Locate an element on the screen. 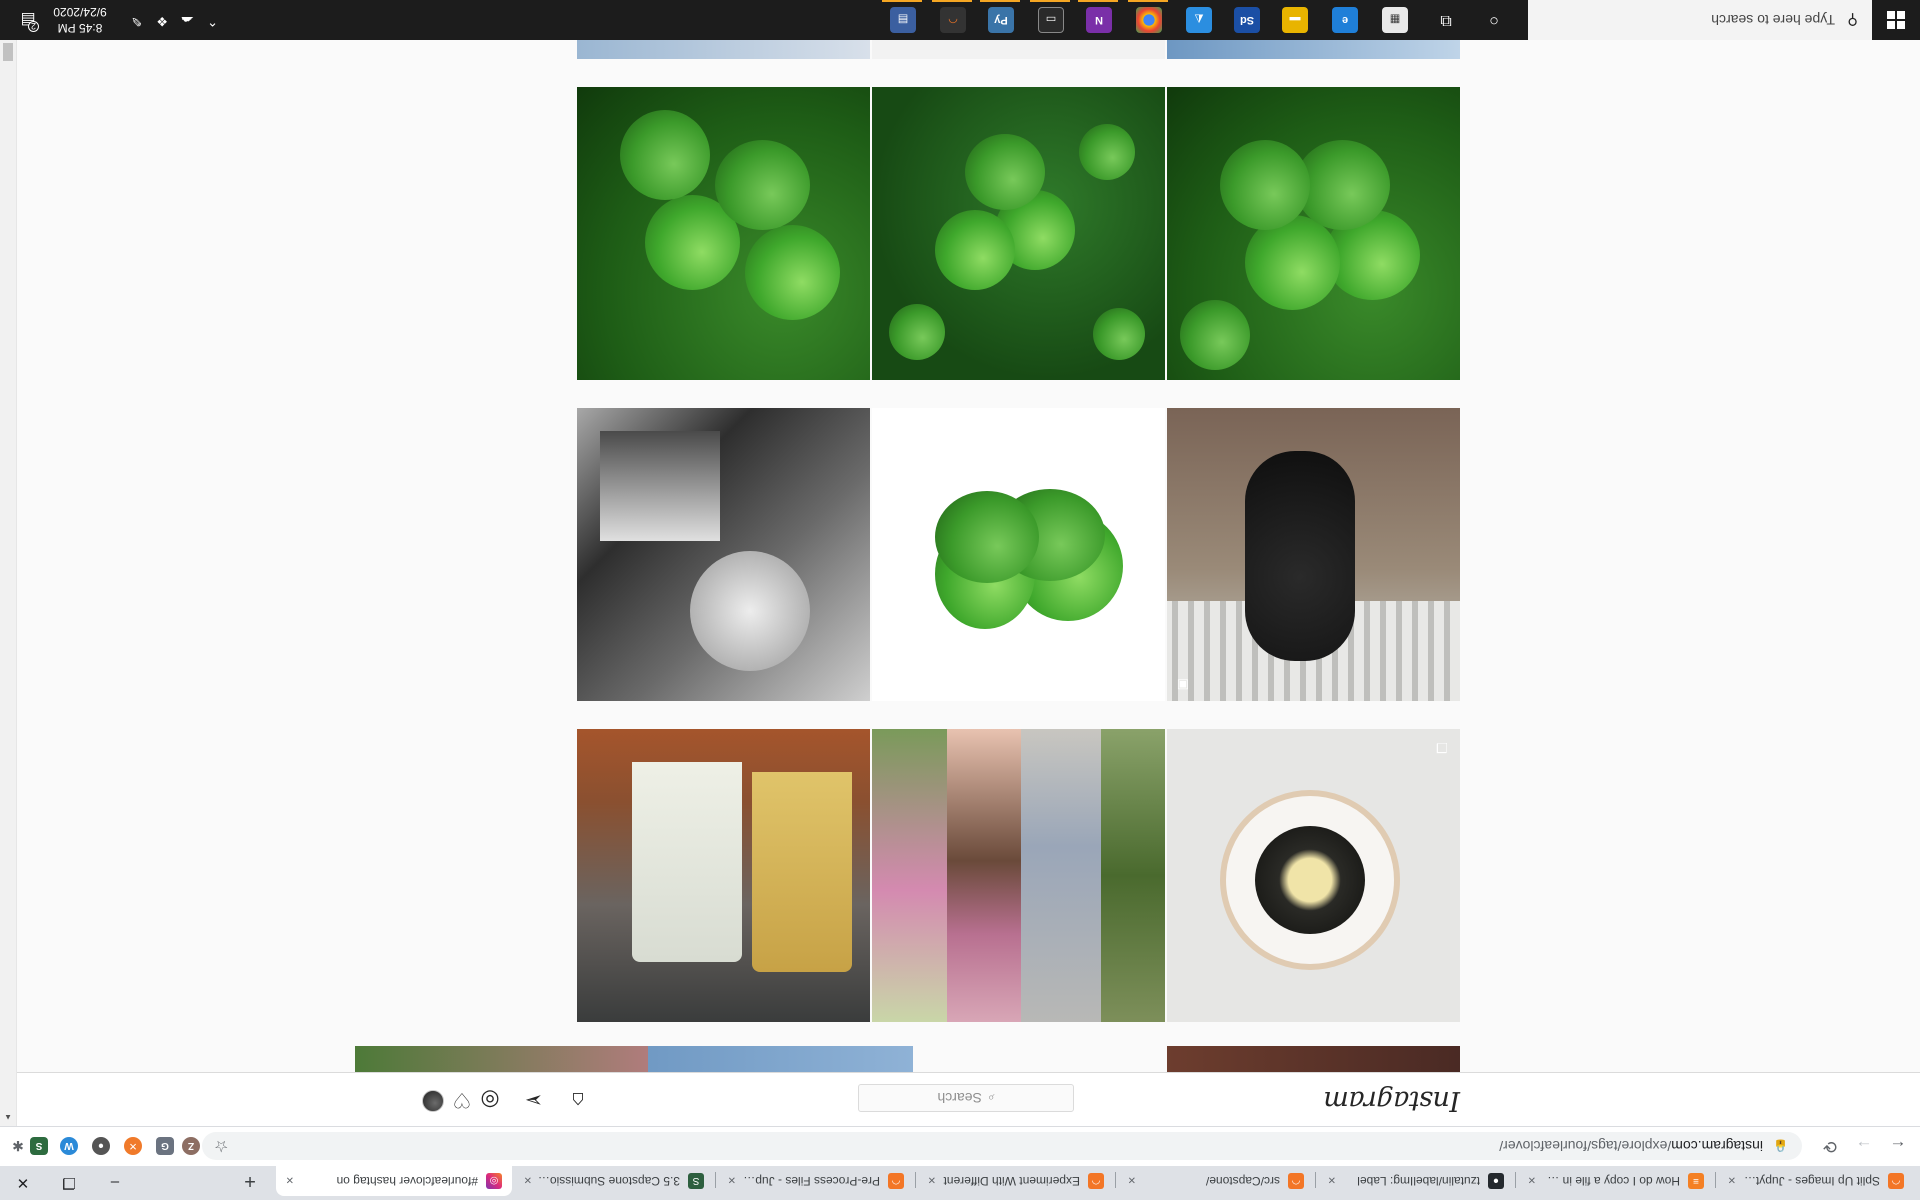 This screenshot has width=1920, height=1200. pen-icon: ✎ is located at coordinates (136, 21).